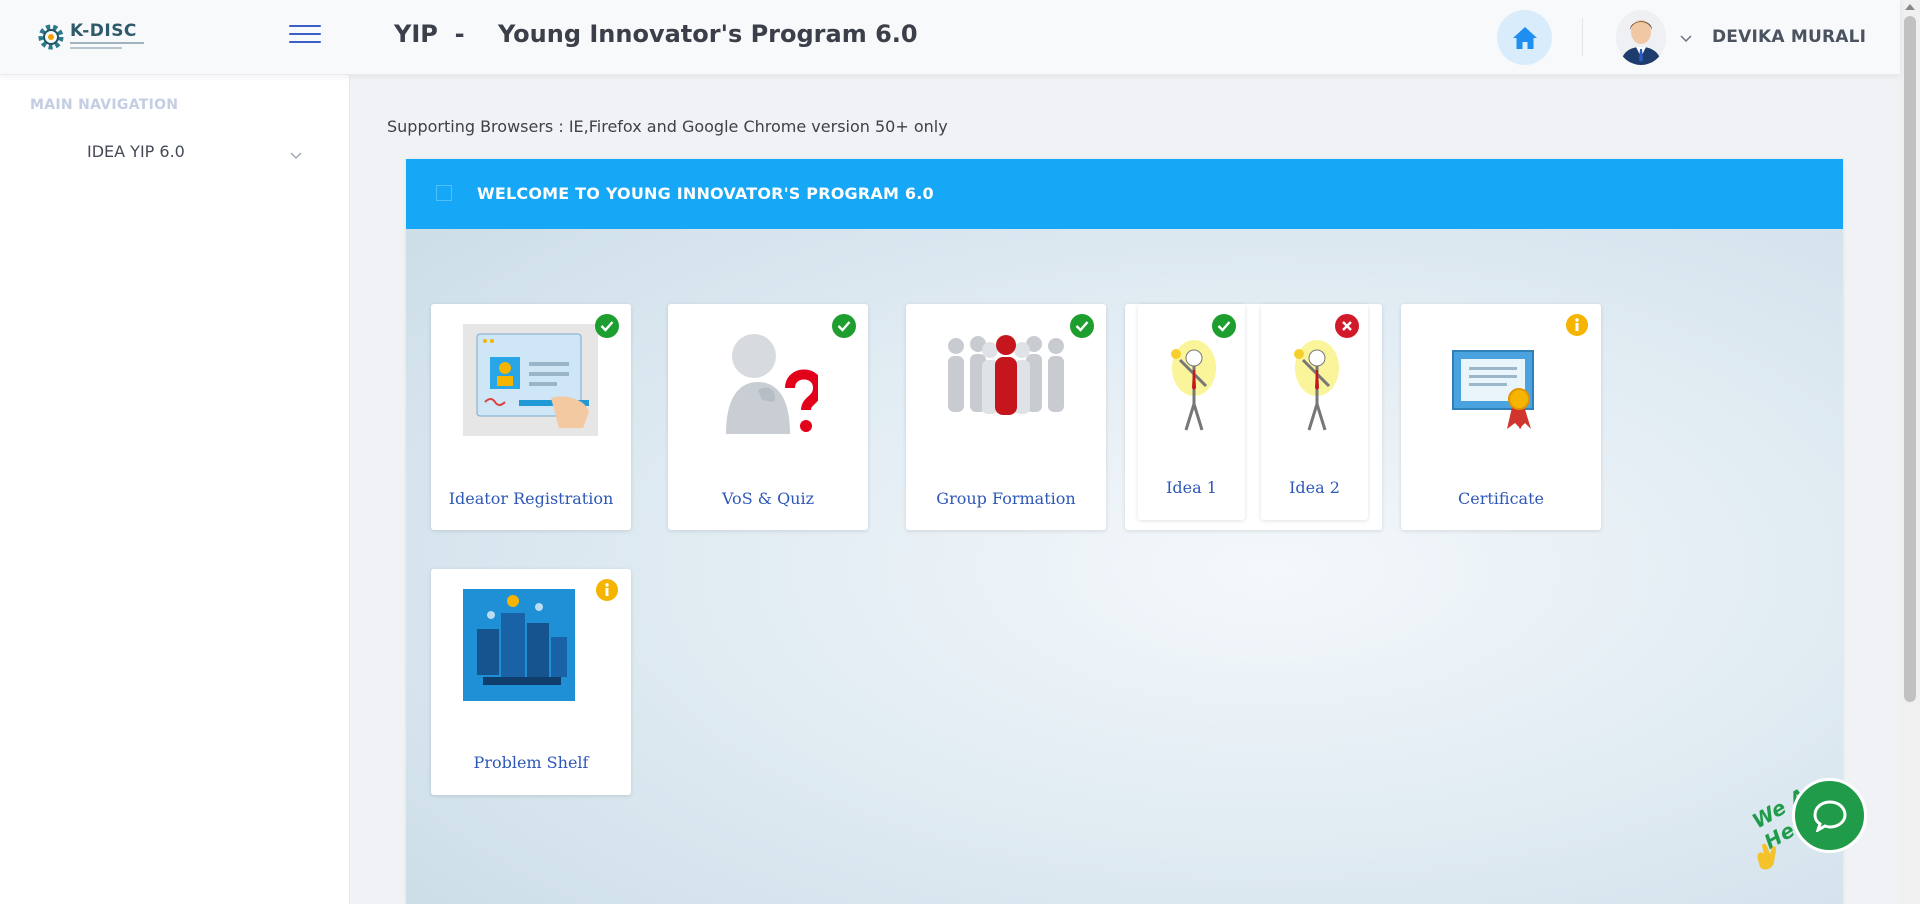 The width and height of the screenshot is (1920, 904). I want to click on scroll-up-arrow-icon, so click(1910, 7).